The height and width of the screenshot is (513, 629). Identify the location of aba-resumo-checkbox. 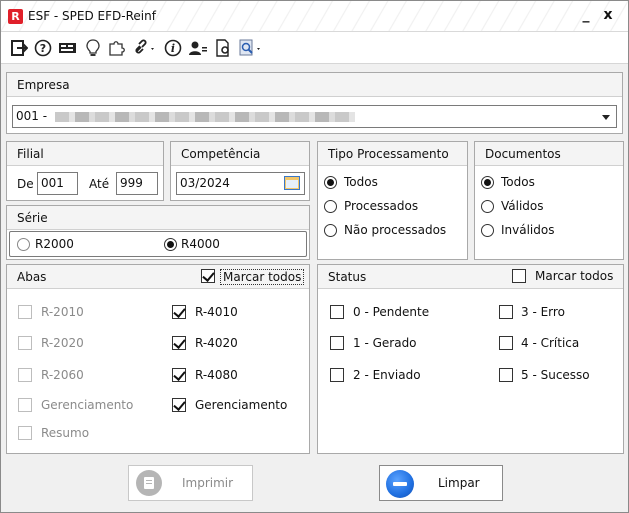
(25, 433).